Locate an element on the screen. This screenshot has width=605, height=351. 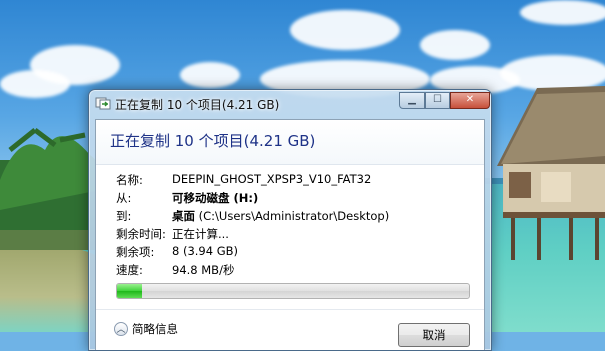
detail-label: 剩余时间: is located at coordinates (141, 234).